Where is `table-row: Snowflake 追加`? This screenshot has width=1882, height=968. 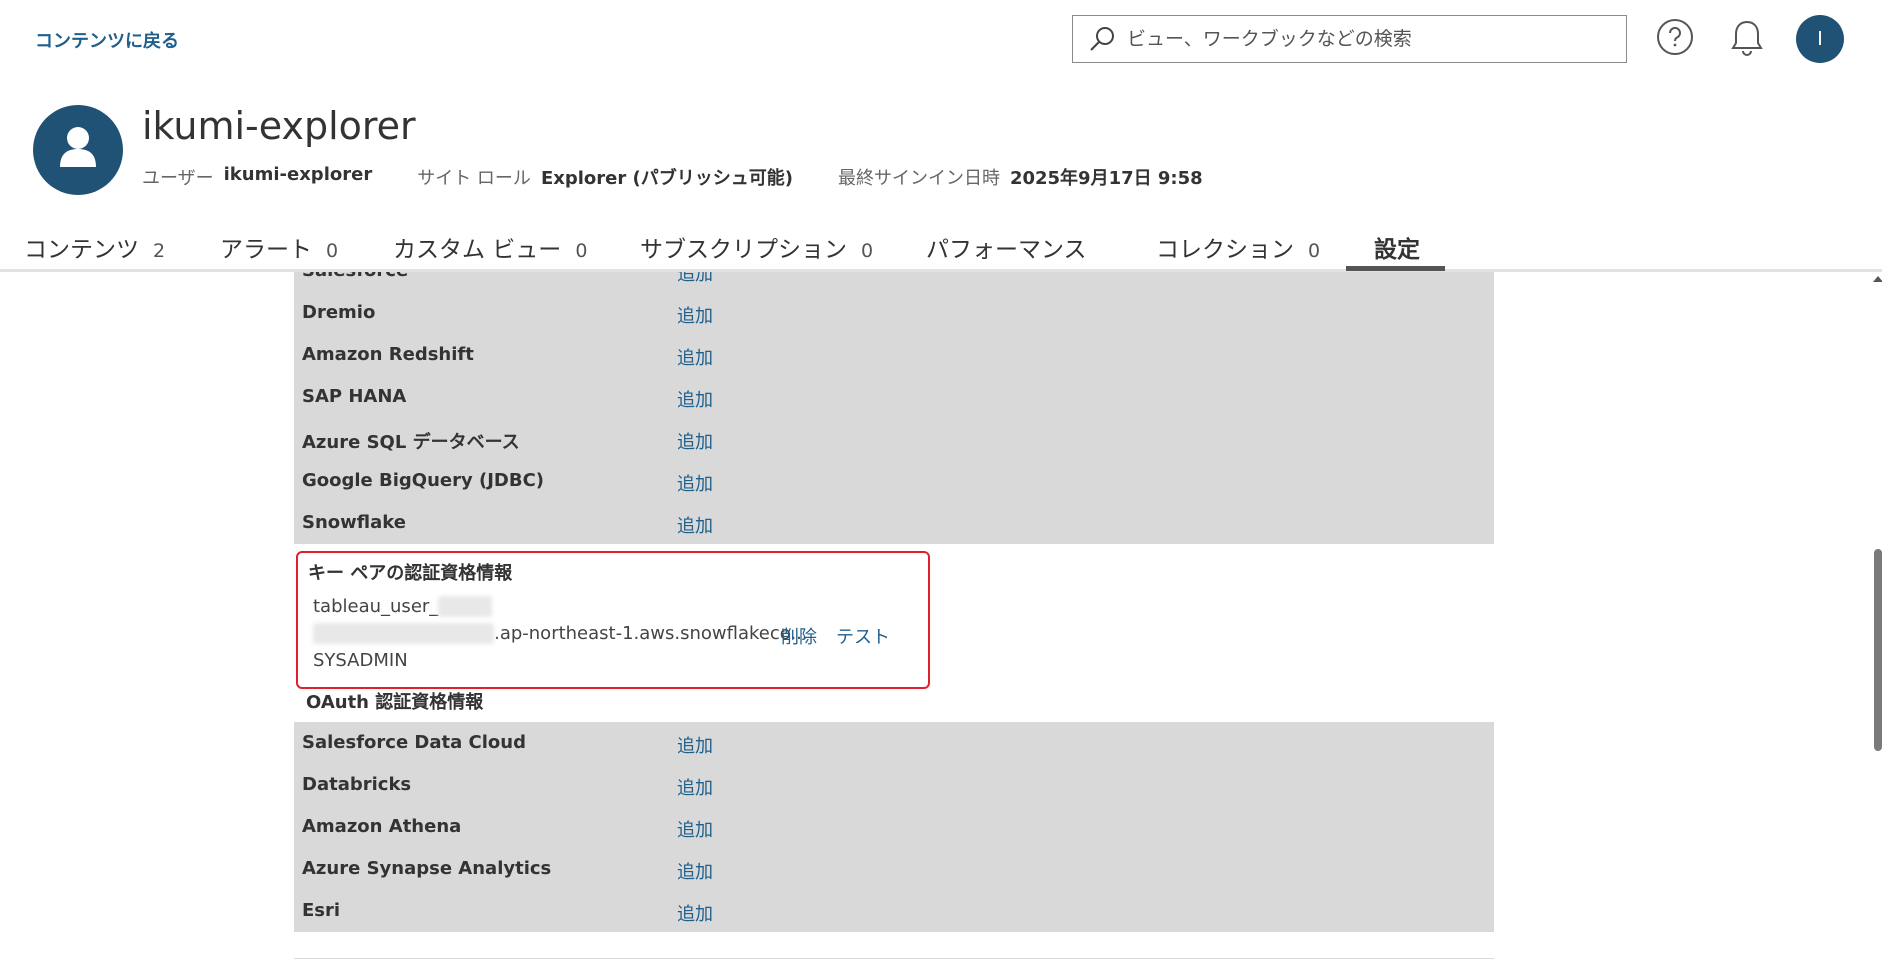 table-row: Snowflake 追加 is located at coordinates (894, 523).